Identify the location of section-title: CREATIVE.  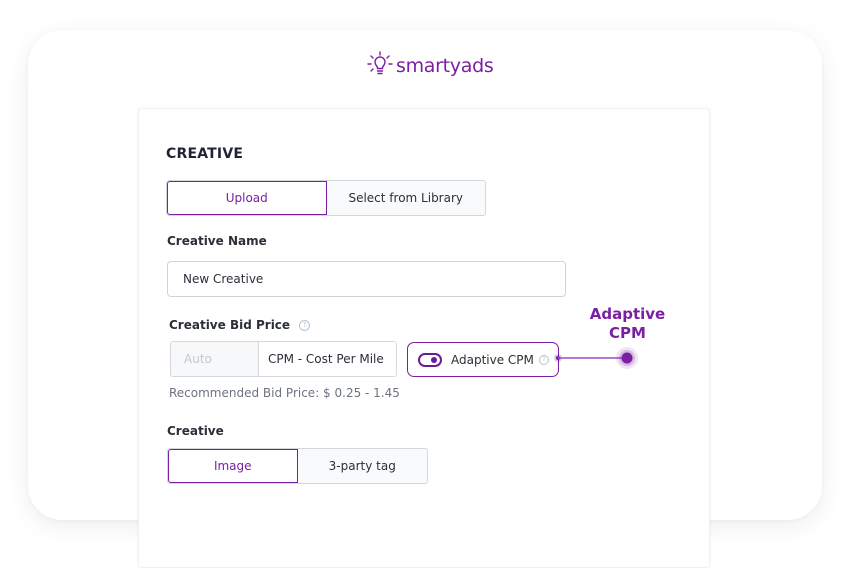
(205, 154).